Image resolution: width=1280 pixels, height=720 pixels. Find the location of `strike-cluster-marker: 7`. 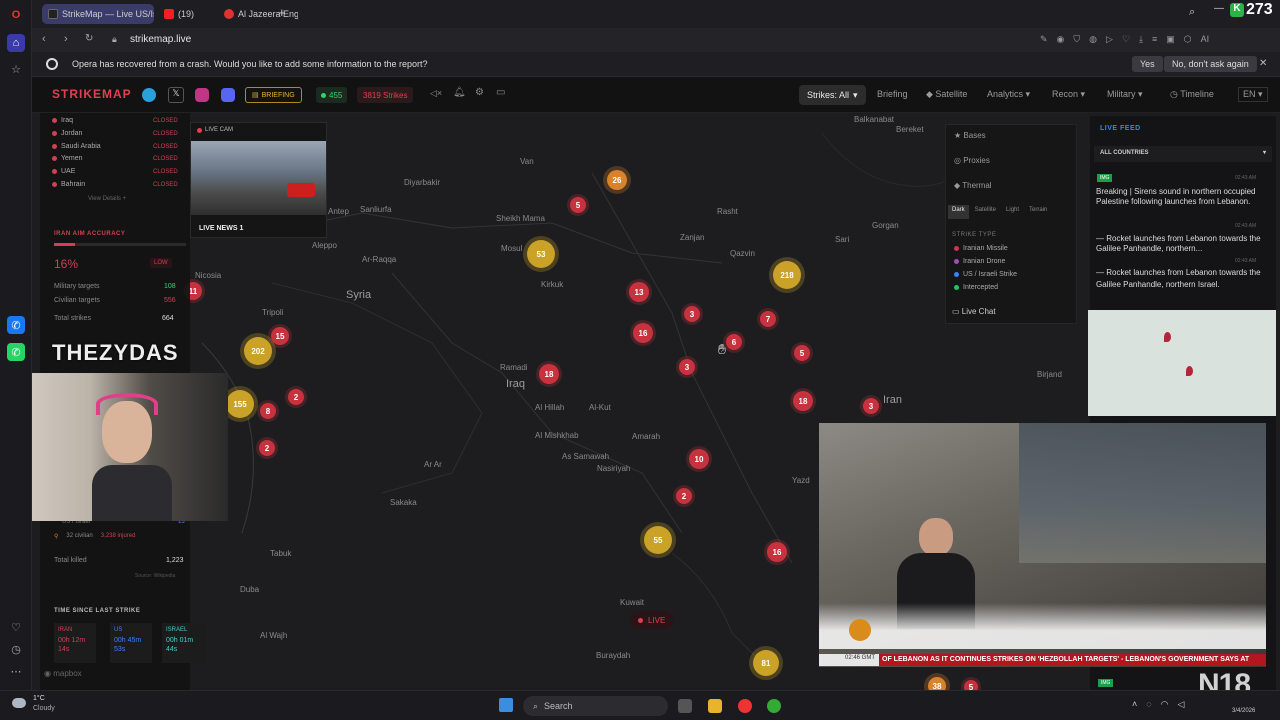

strike-cluster-marker: 7 is located at coordinates (768, 319).